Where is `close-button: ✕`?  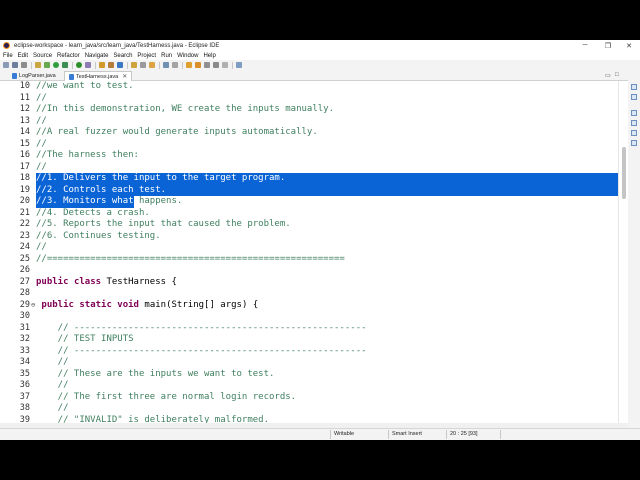 close-button: ✕ is located at coordinates (629, 45).